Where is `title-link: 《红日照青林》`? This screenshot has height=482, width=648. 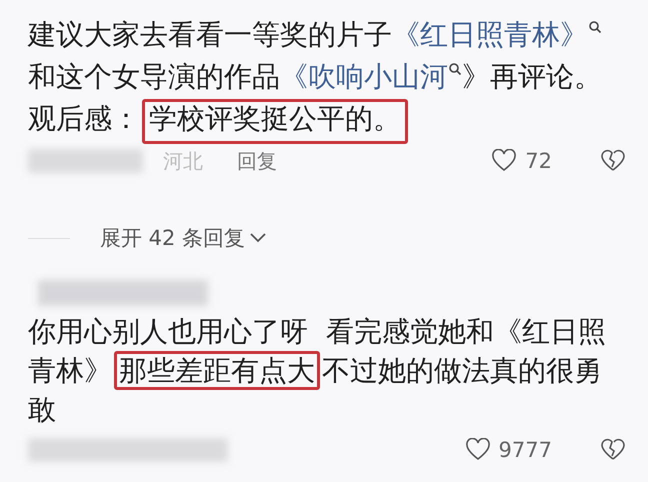 title-link: 《红日照青林》 is located at coordinates (490, 34).